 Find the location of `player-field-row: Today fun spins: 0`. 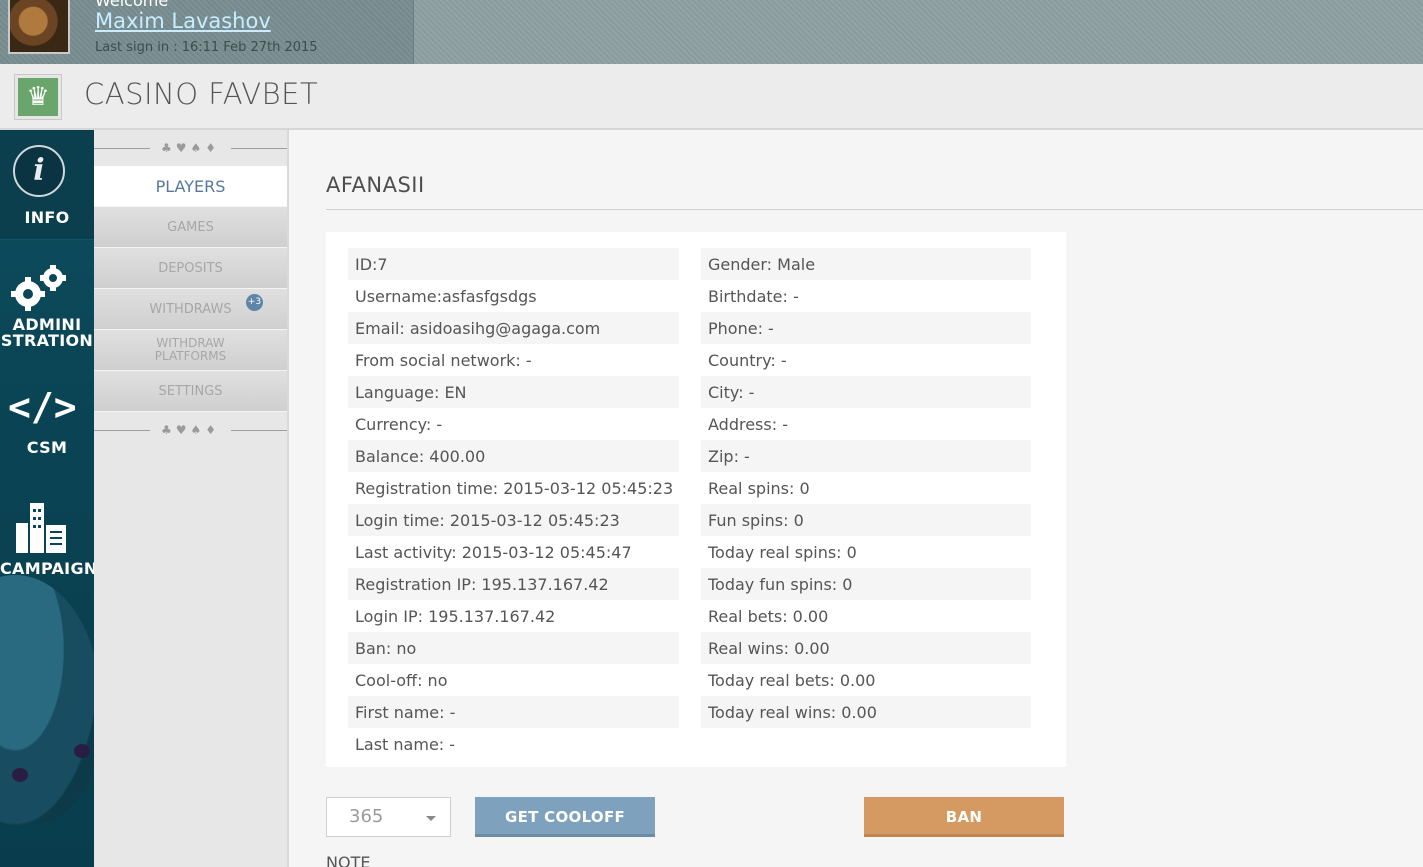

player-field-row: Today fun spins: 0 is located at coordinates (866, 584).